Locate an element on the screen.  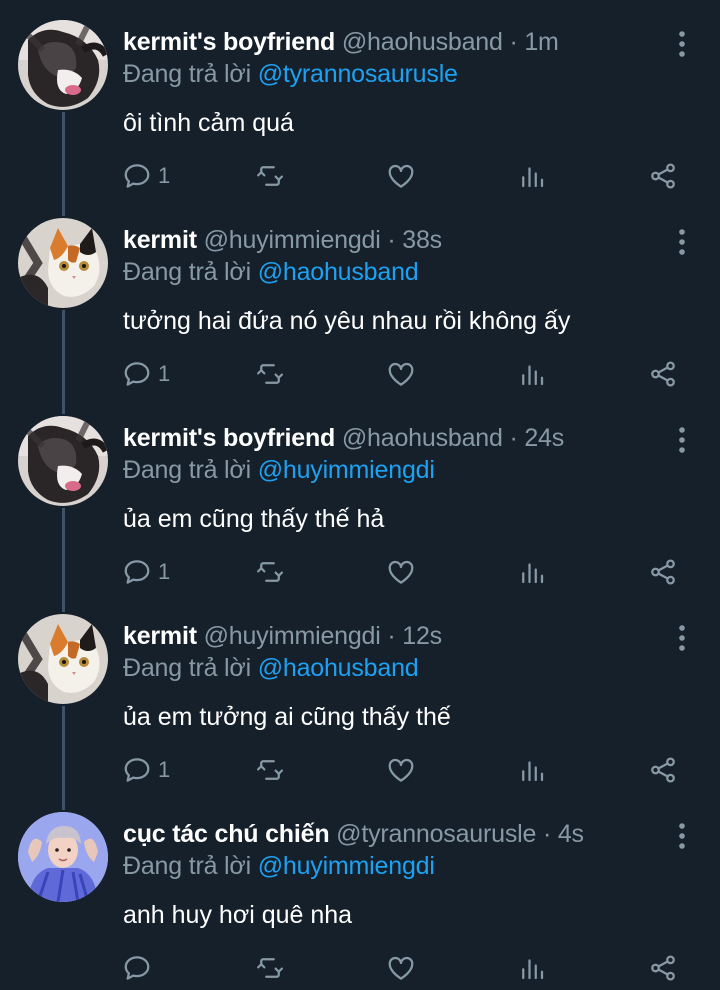
tweet-header: kermit's boyfriend @haohusband · 1m is located at coordinates (341, 42).